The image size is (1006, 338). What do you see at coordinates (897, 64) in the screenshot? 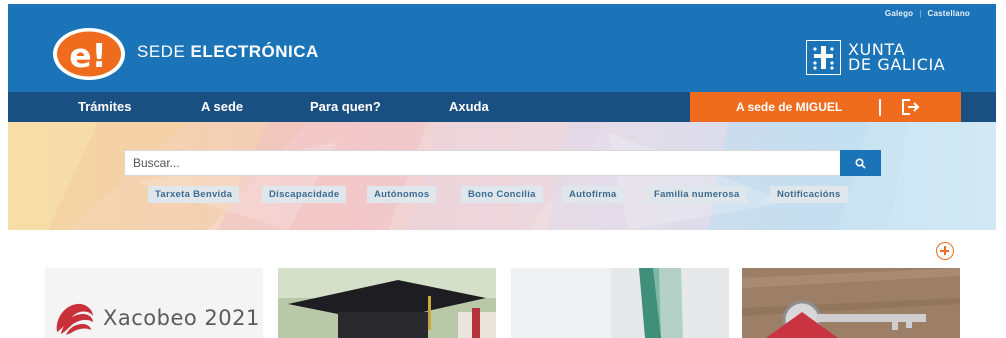
I see `xunta-line2: DE GALICIA` at bounding box center [897, 64].